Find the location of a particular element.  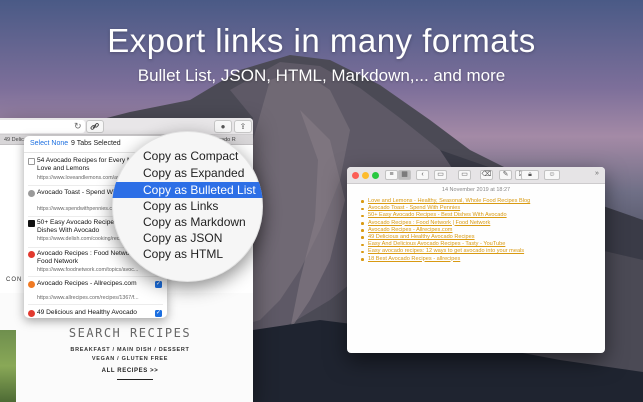

note-link: 49 Delicious and Healthy Avocado Recipes is located at coordinates (479, 237).